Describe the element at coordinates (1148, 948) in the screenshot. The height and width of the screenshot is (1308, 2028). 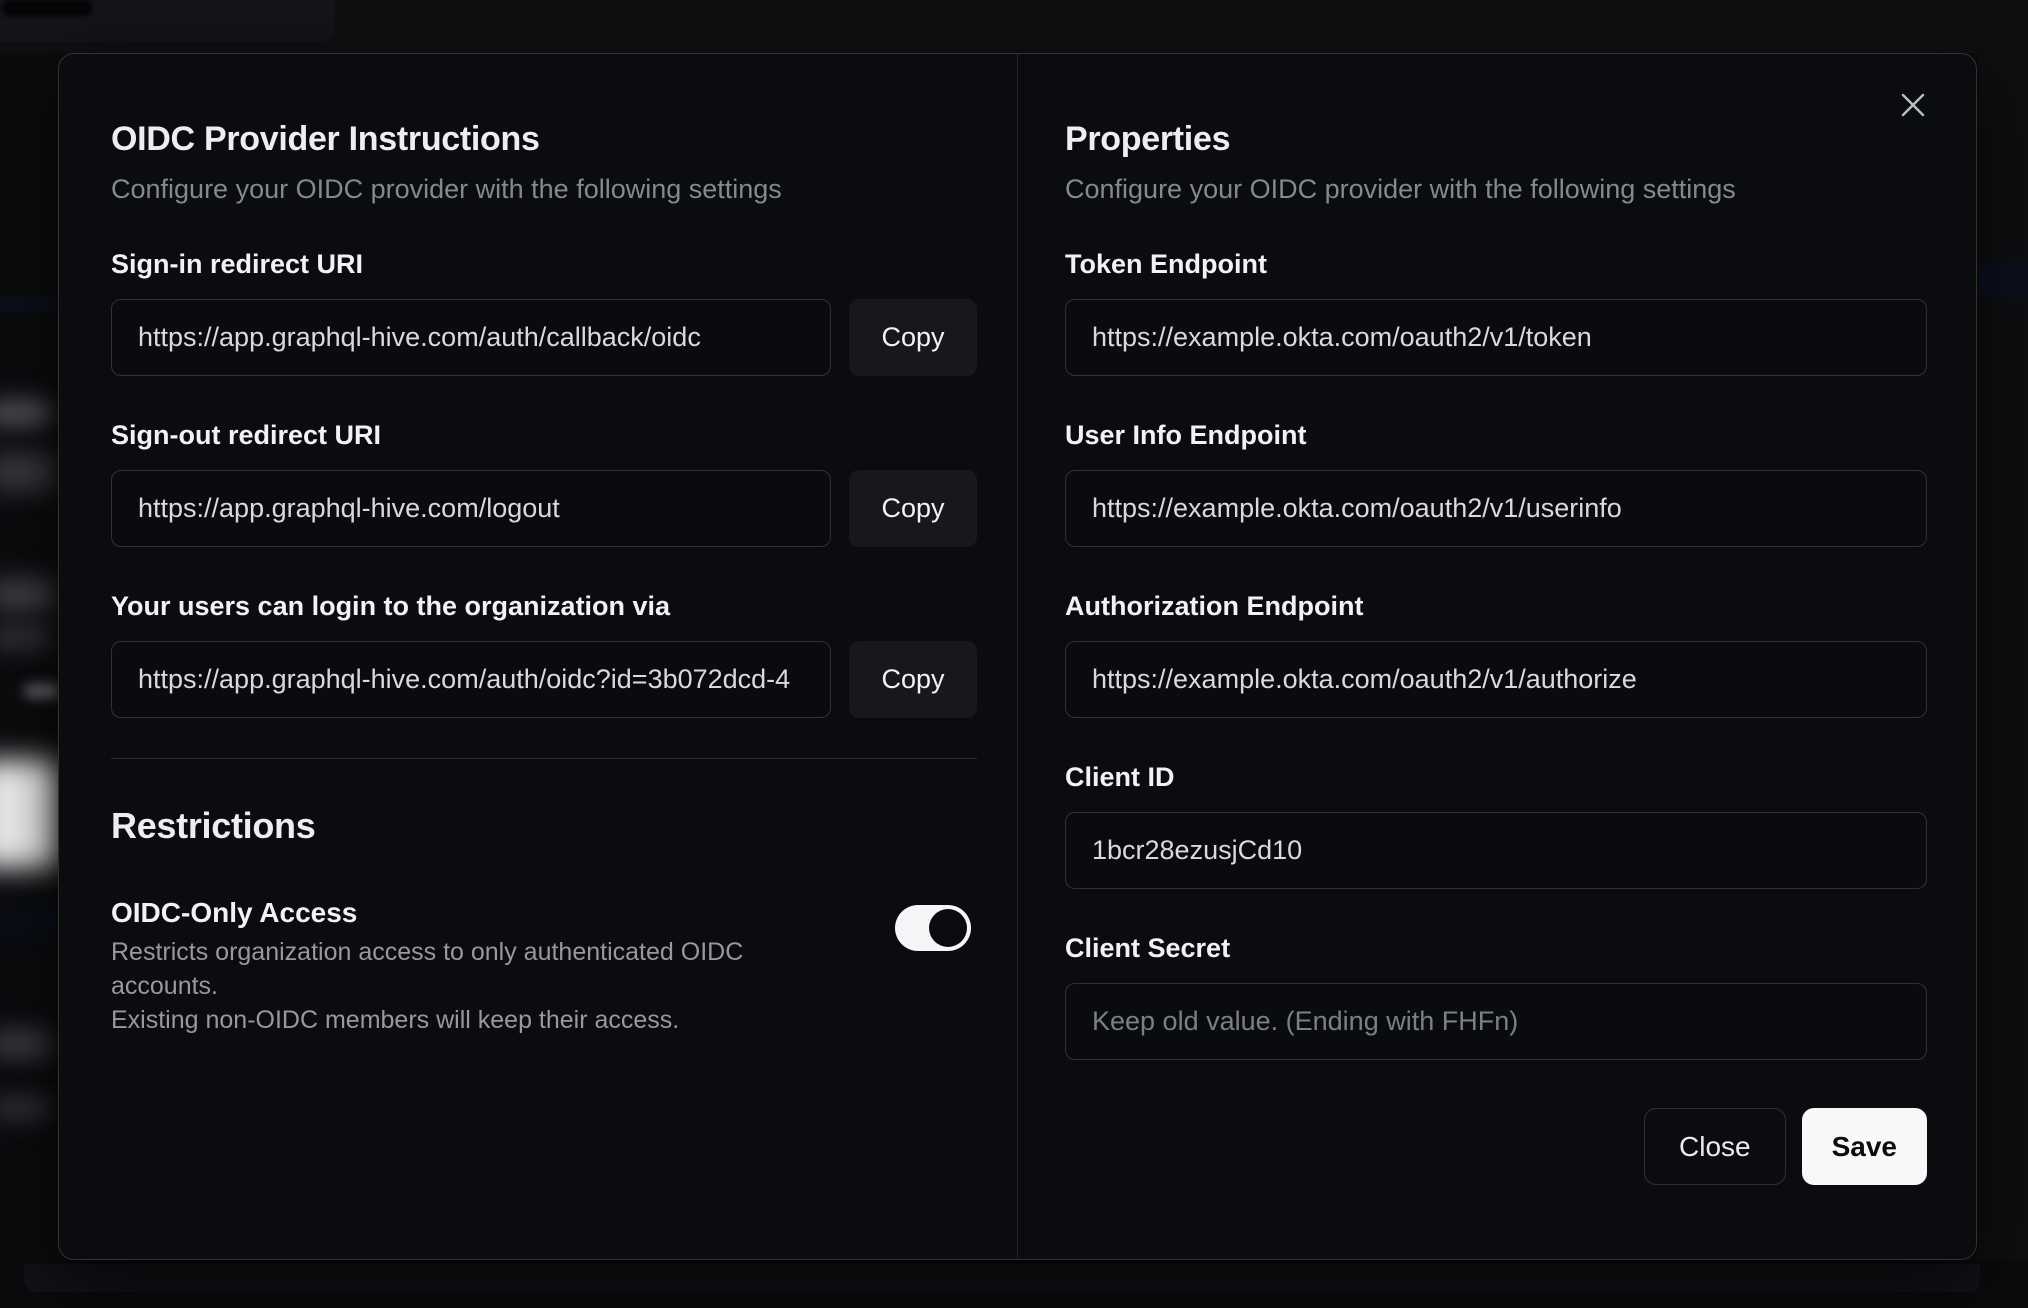
I see `client-secret-label: Client Secret` at that location.